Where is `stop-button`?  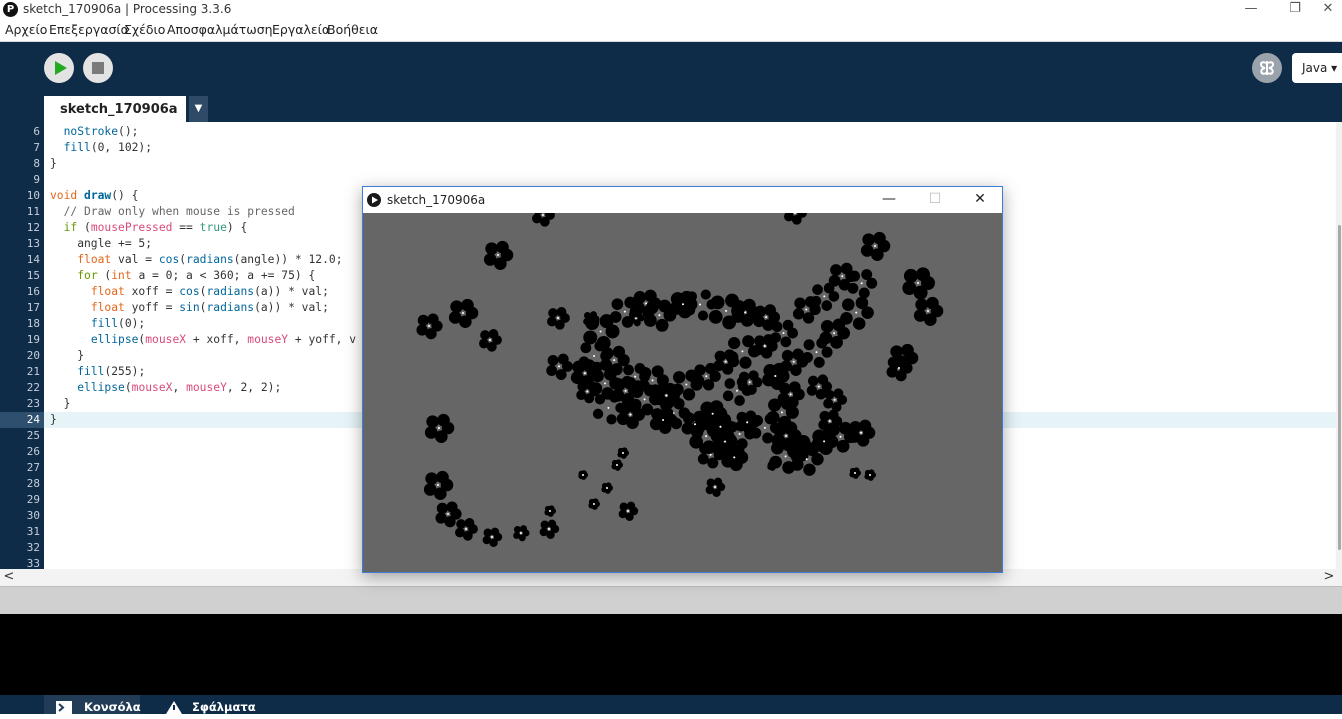 stop-button is located at coordinates (98, 68).